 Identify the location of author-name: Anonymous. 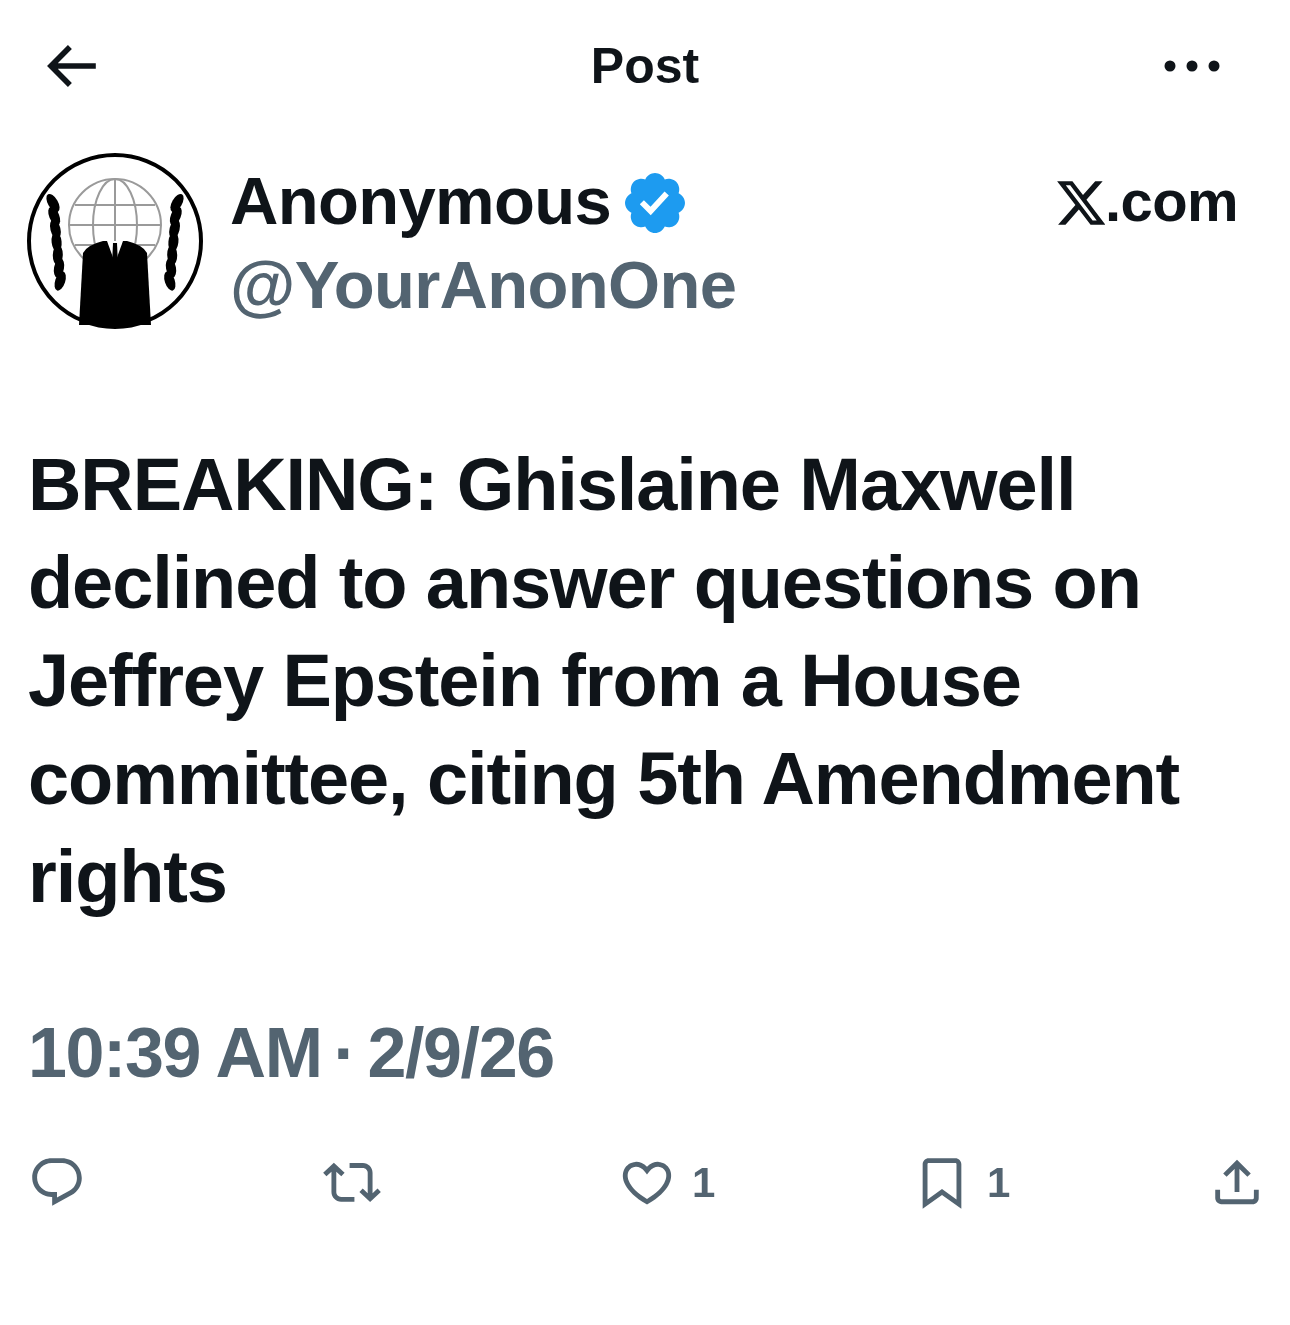
(421, 201).